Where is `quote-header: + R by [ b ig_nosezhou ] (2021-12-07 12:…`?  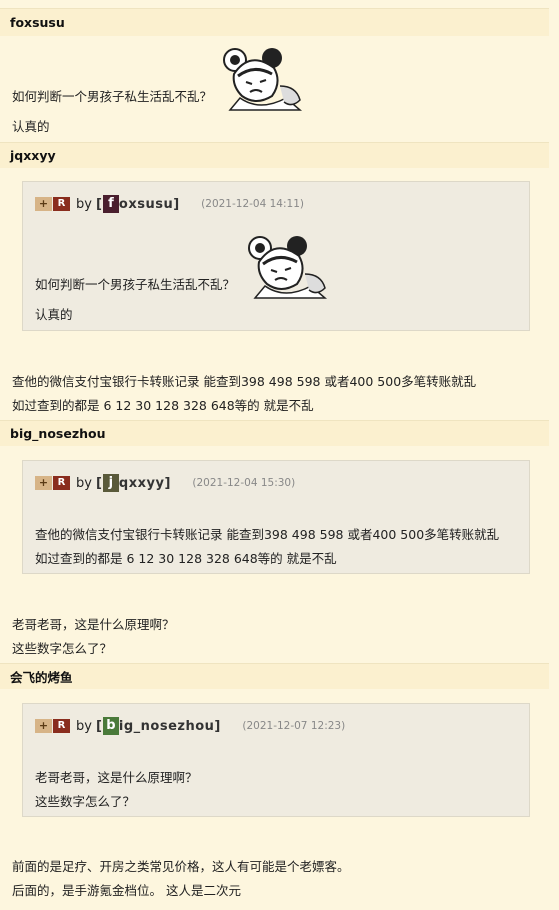 quote-header: + R by [ b ig_nosezhou ] (2021-12-07 12:… is located at coordinates (190, 726).